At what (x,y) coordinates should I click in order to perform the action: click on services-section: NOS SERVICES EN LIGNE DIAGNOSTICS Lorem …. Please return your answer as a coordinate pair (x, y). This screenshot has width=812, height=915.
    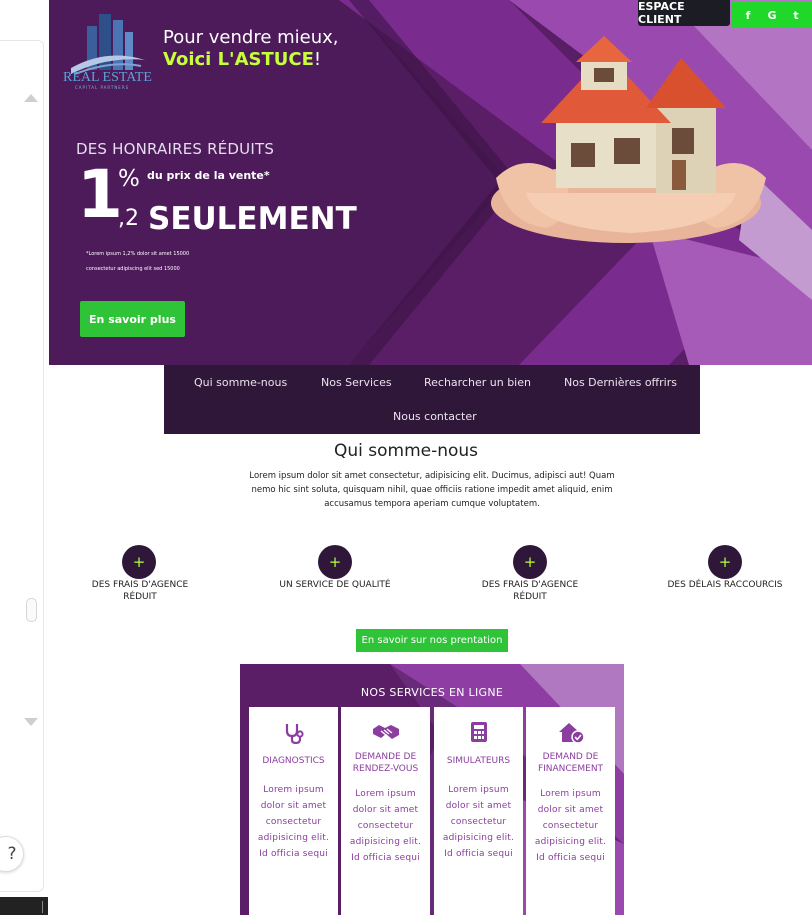
    Looking at the image, I should click on (432, 789).